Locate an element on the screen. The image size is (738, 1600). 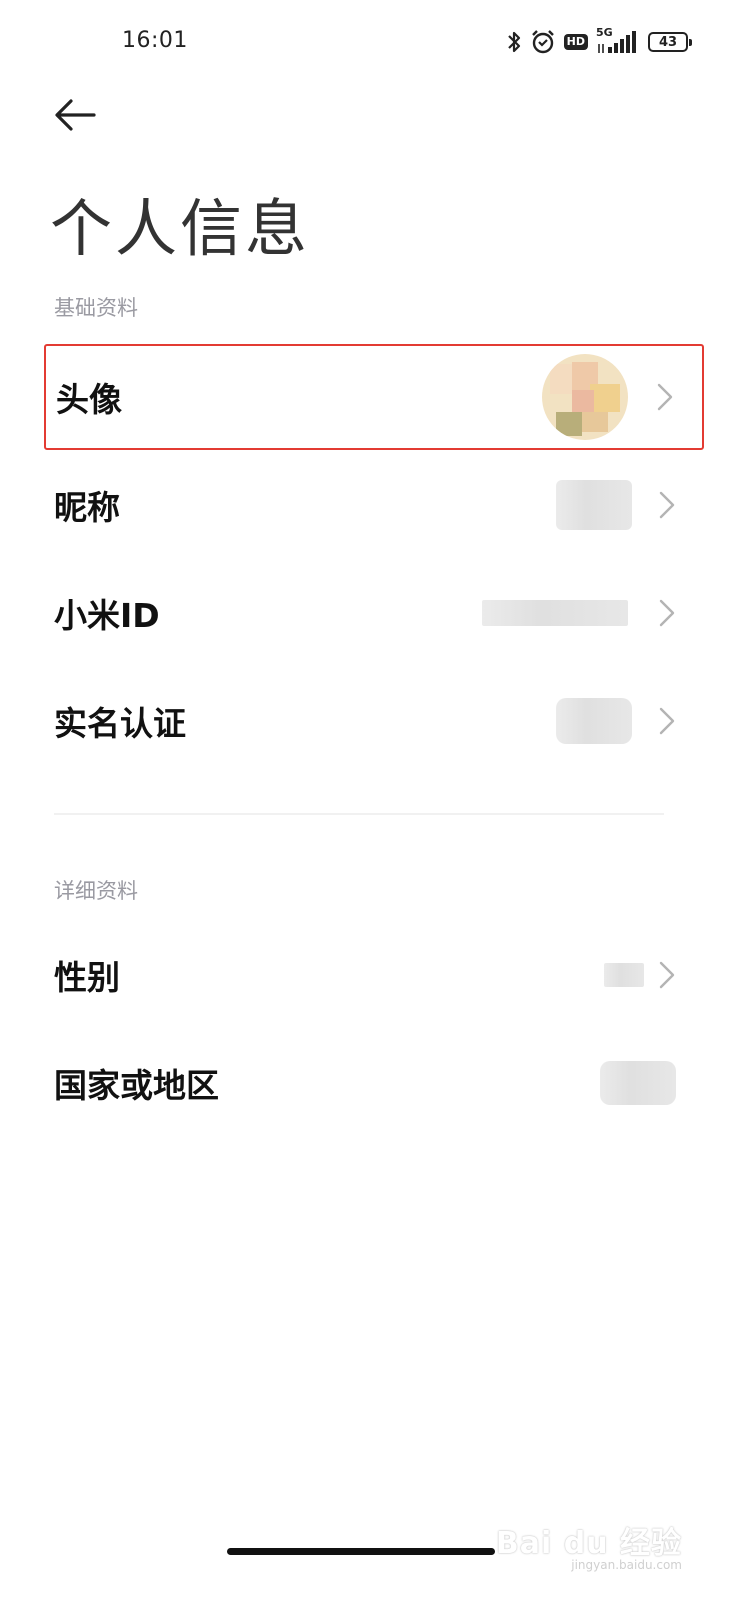
status-icons: HD 5G 43 is located at coordinates (599, 42).